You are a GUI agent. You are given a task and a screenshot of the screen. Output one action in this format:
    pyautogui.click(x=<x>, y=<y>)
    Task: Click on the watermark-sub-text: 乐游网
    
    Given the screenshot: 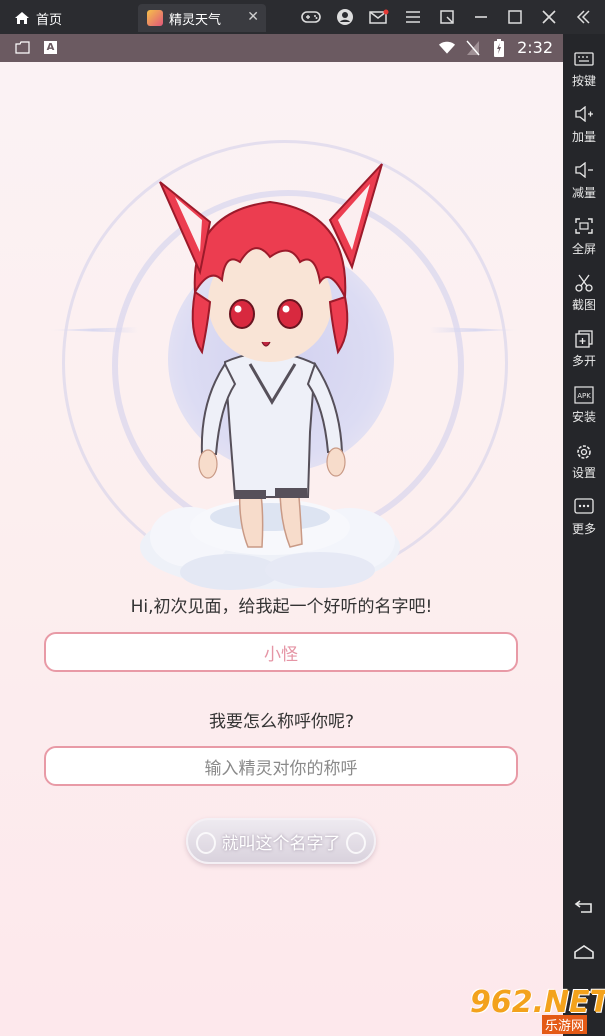 What is the action you would take?
    pyautogui.click(x=565, y=1024)
    